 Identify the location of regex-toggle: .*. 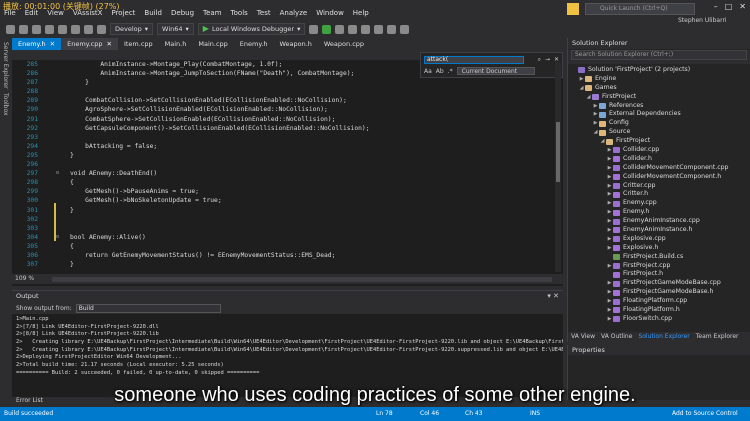
(450, 71).